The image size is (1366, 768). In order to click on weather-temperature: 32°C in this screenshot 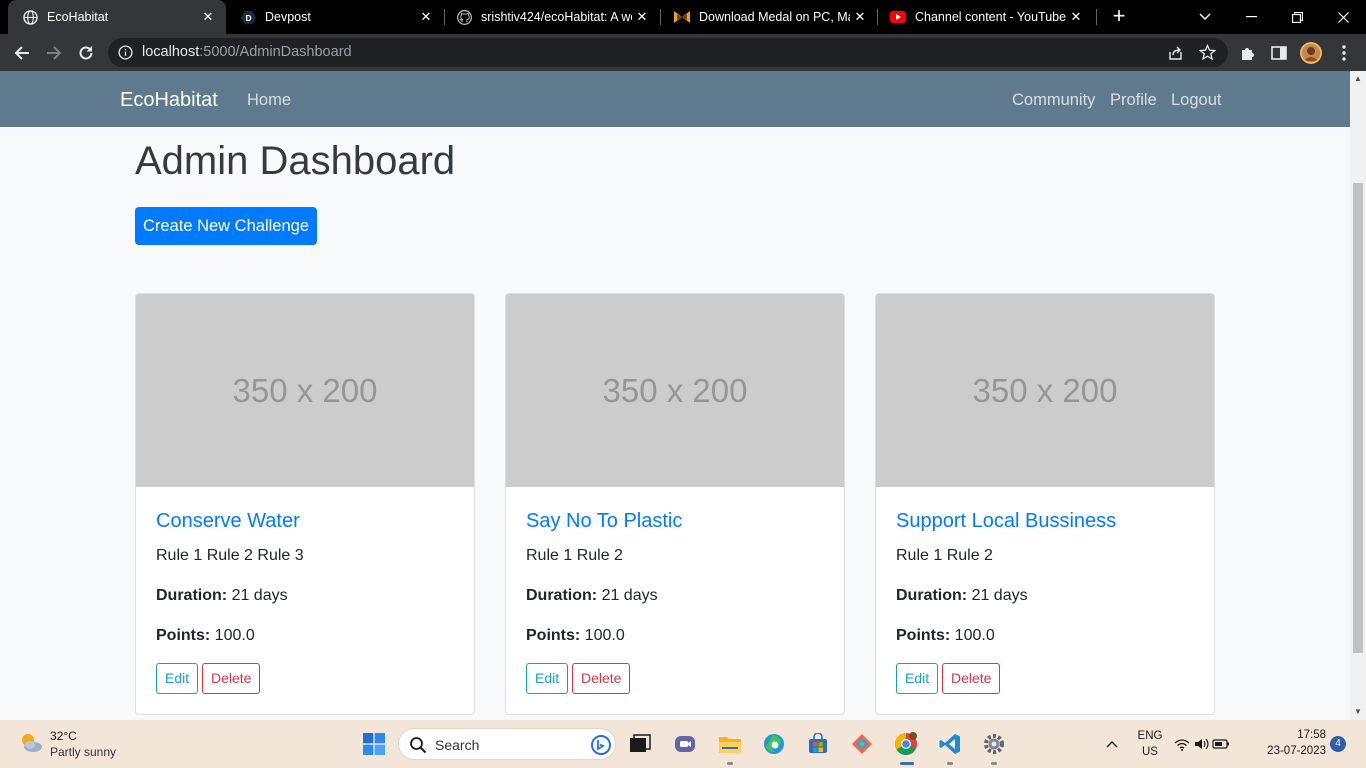, I will do `click(63, 736)`.